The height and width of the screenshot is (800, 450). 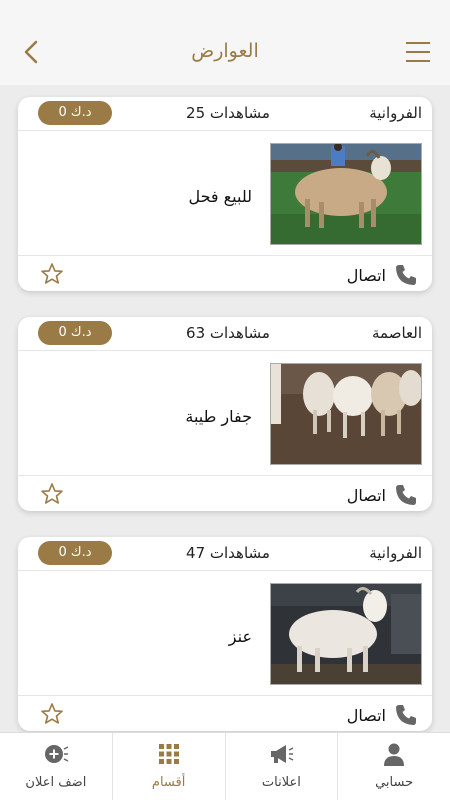 What do you see at coordinates (281, 782) in the screenshot?
I see `tab-ads-label: اعلانات` at bounding box center [281, 782].